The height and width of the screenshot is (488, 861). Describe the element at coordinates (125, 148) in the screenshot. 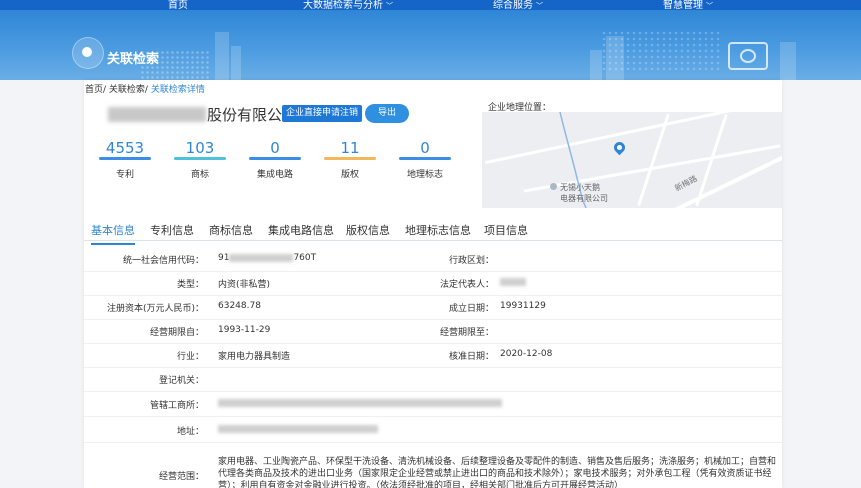

I see `stat-value: 4553` at that location.